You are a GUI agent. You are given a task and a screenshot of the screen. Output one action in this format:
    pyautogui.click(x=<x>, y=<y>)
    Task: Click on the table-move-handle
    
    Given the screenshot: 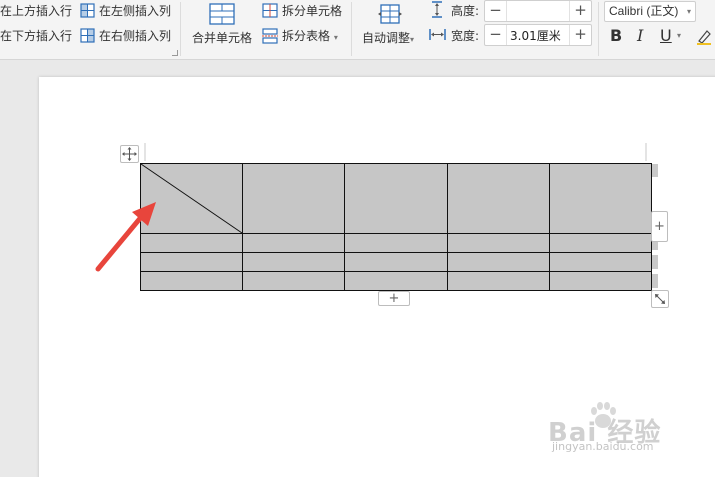 What is the action you would take?
    pyautogui.click(x=129, y=154)
    